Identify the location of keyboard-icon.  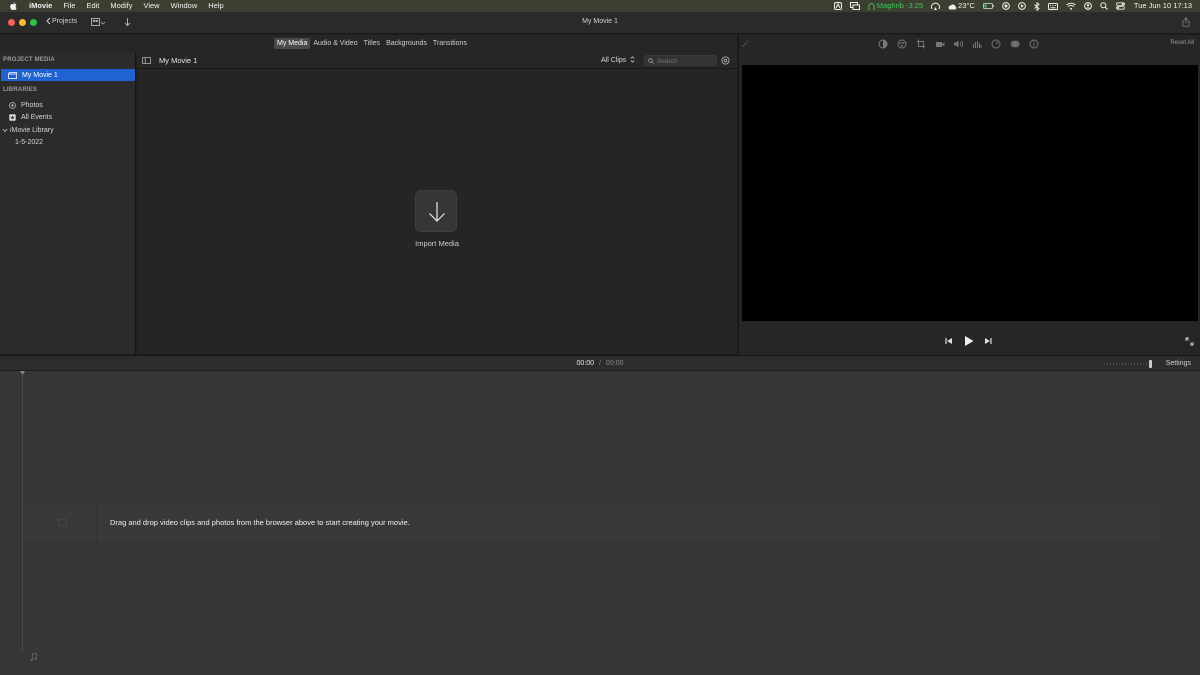
(1052, 6).